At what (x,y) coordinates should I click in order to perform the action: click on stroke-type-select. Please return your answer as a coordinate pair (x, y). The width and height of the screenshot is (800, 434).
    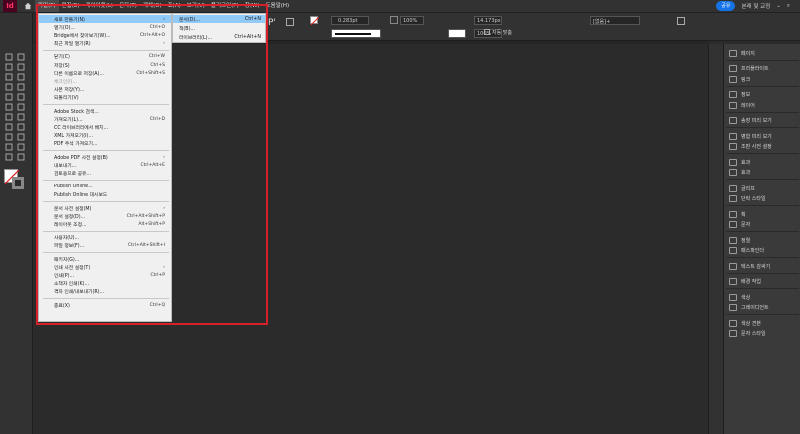
    Looking at the image, I should click on (356, 33).